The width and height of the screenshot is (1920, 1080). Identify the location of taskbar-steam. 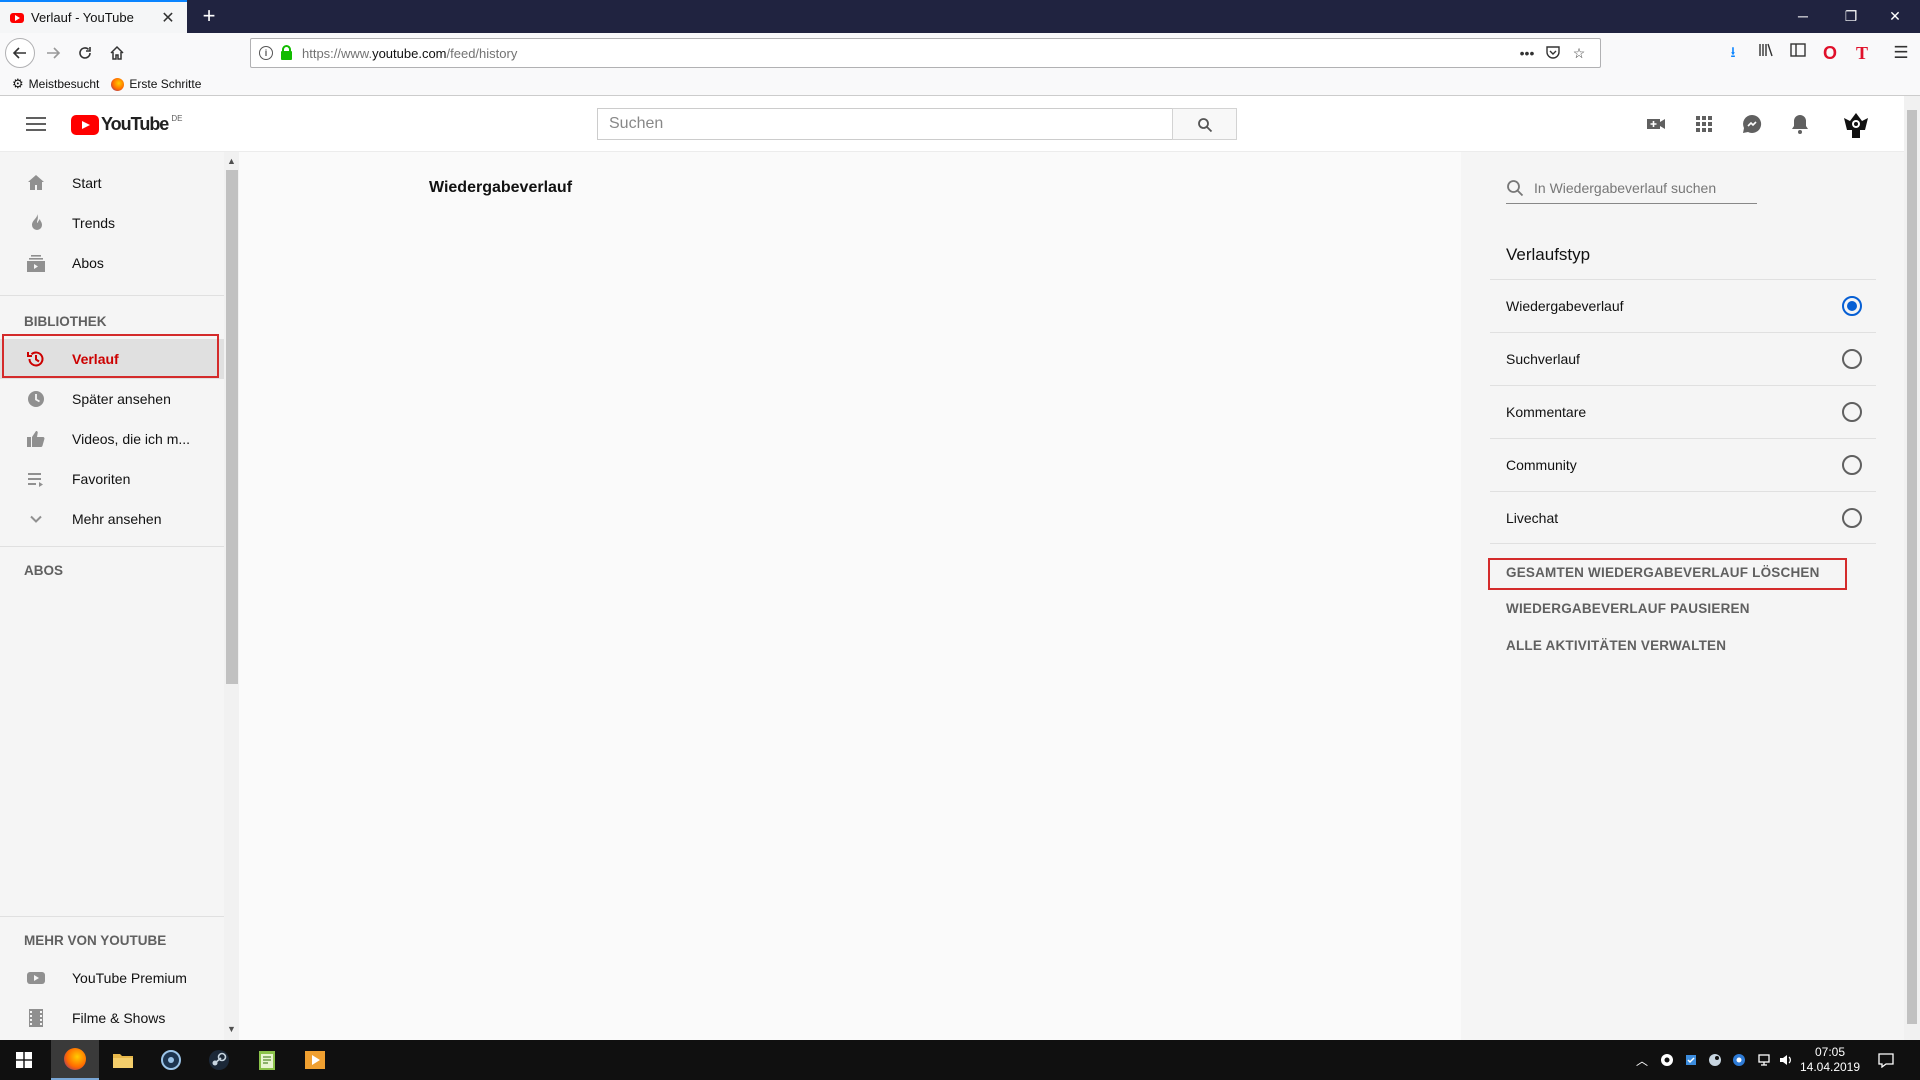
(219, 1060).